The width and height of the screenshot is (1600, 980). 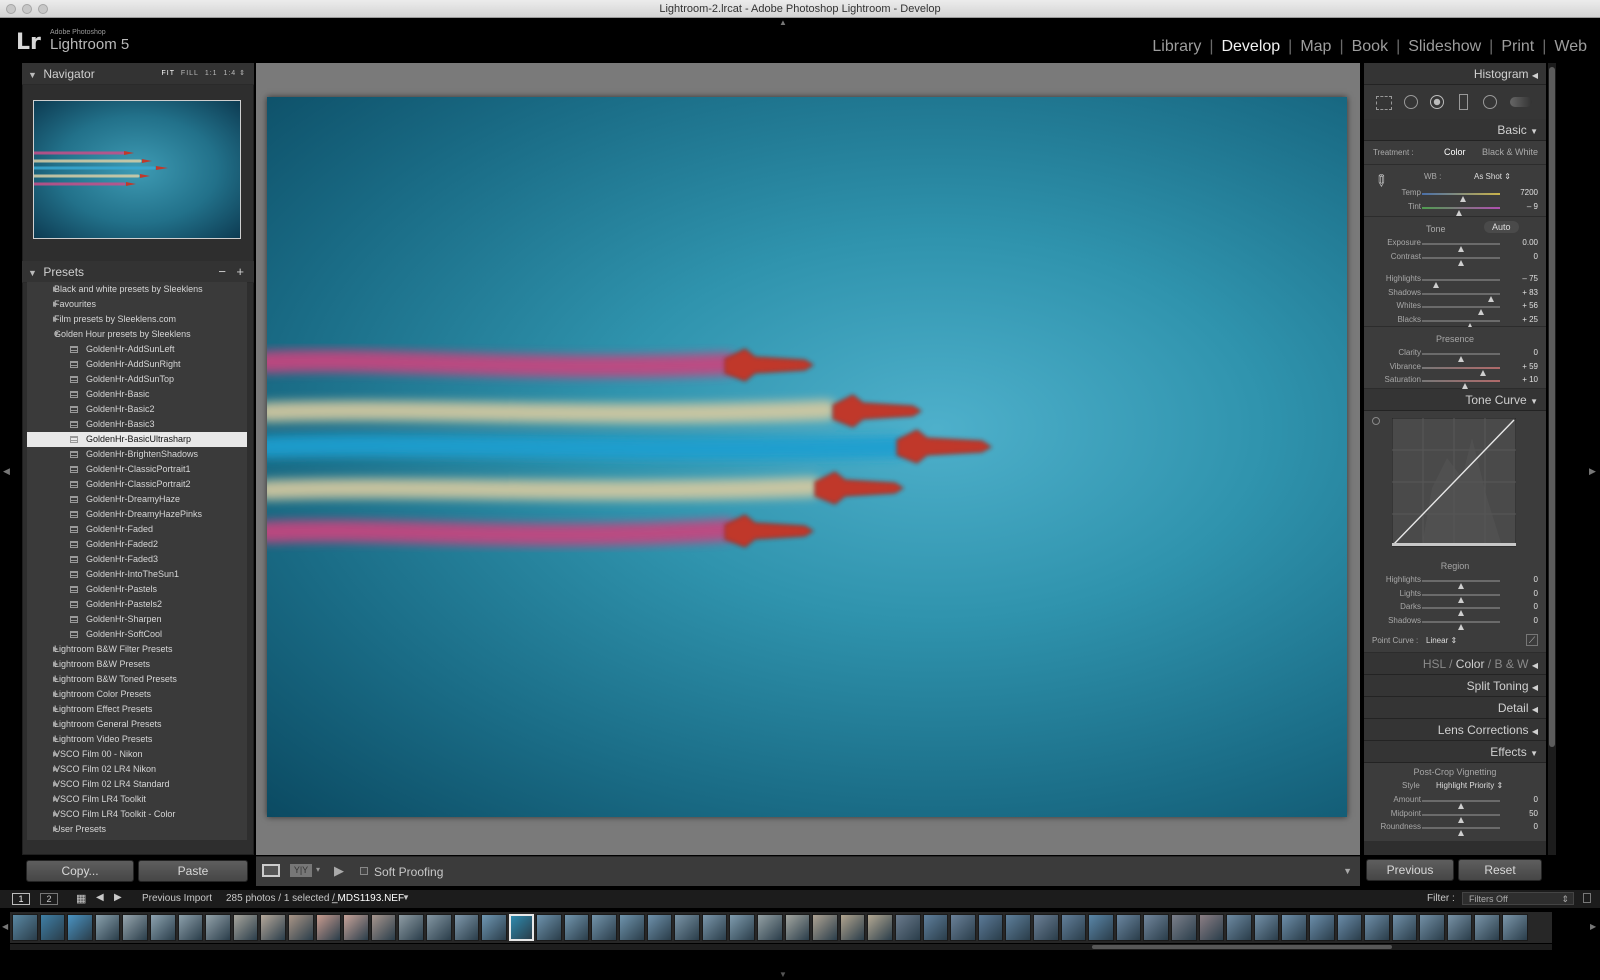 I want to click on radial-filter-icon, so click(x=1490, y=102).